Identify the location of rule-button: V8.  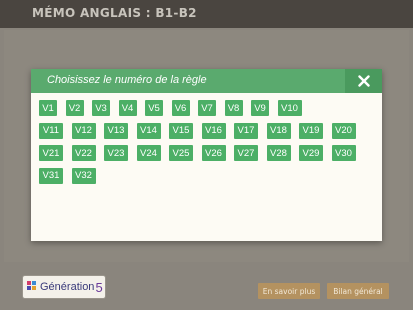
(233, 108).